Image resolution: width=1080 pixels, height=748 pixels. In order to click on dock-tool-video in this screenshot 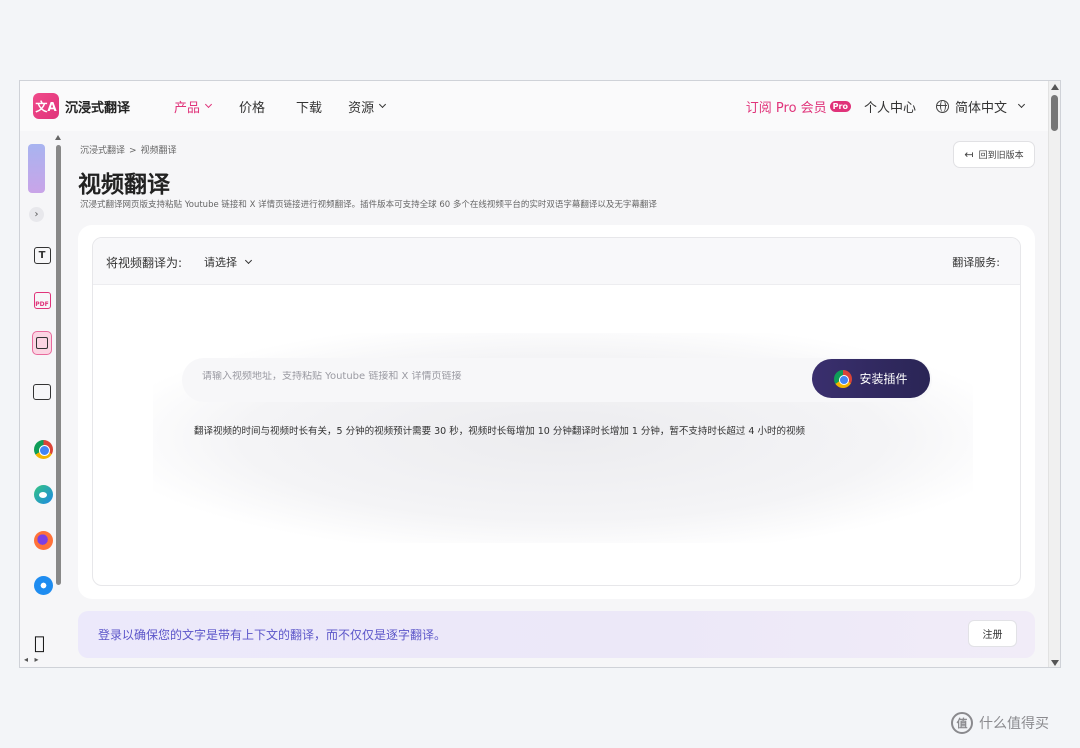, I will do `click(42, 343)`.